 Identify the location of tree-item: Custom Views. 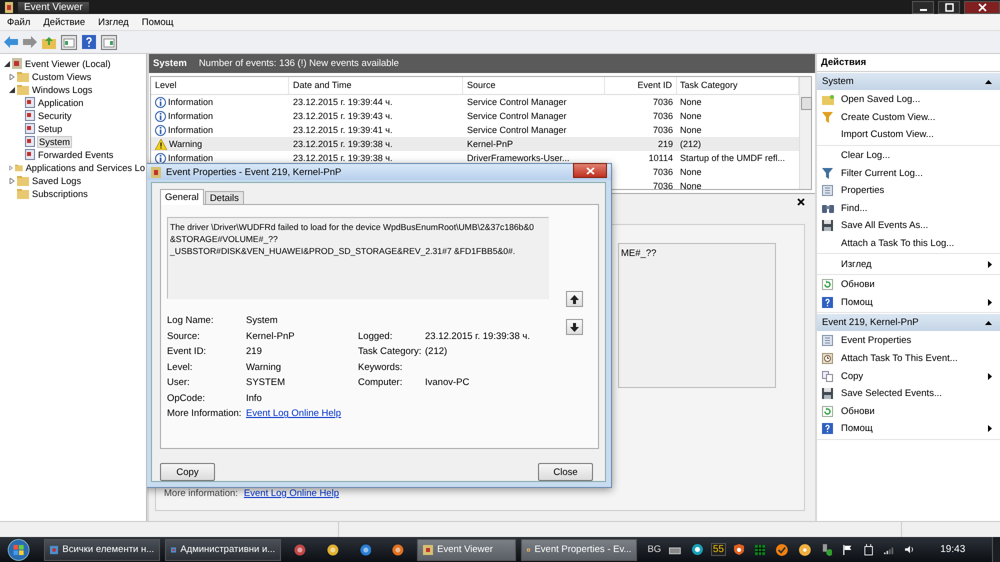
(61, 77).